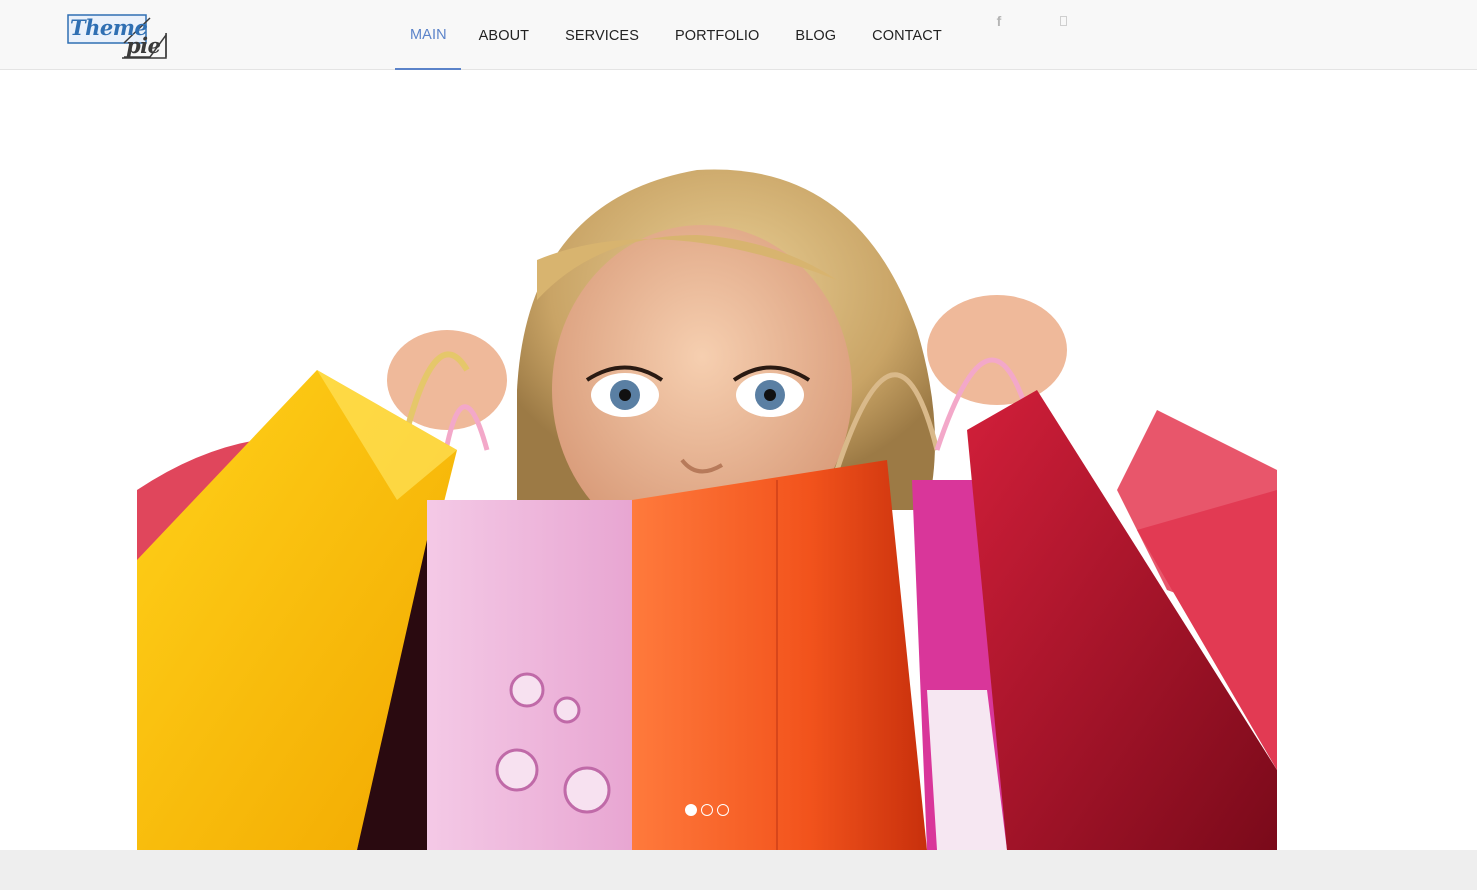 This screenshot has width=1477, height=890. Describe the element at coordinates (504, 35) in the screenshot. I see `nav-item-about: ABOUT` at that location.